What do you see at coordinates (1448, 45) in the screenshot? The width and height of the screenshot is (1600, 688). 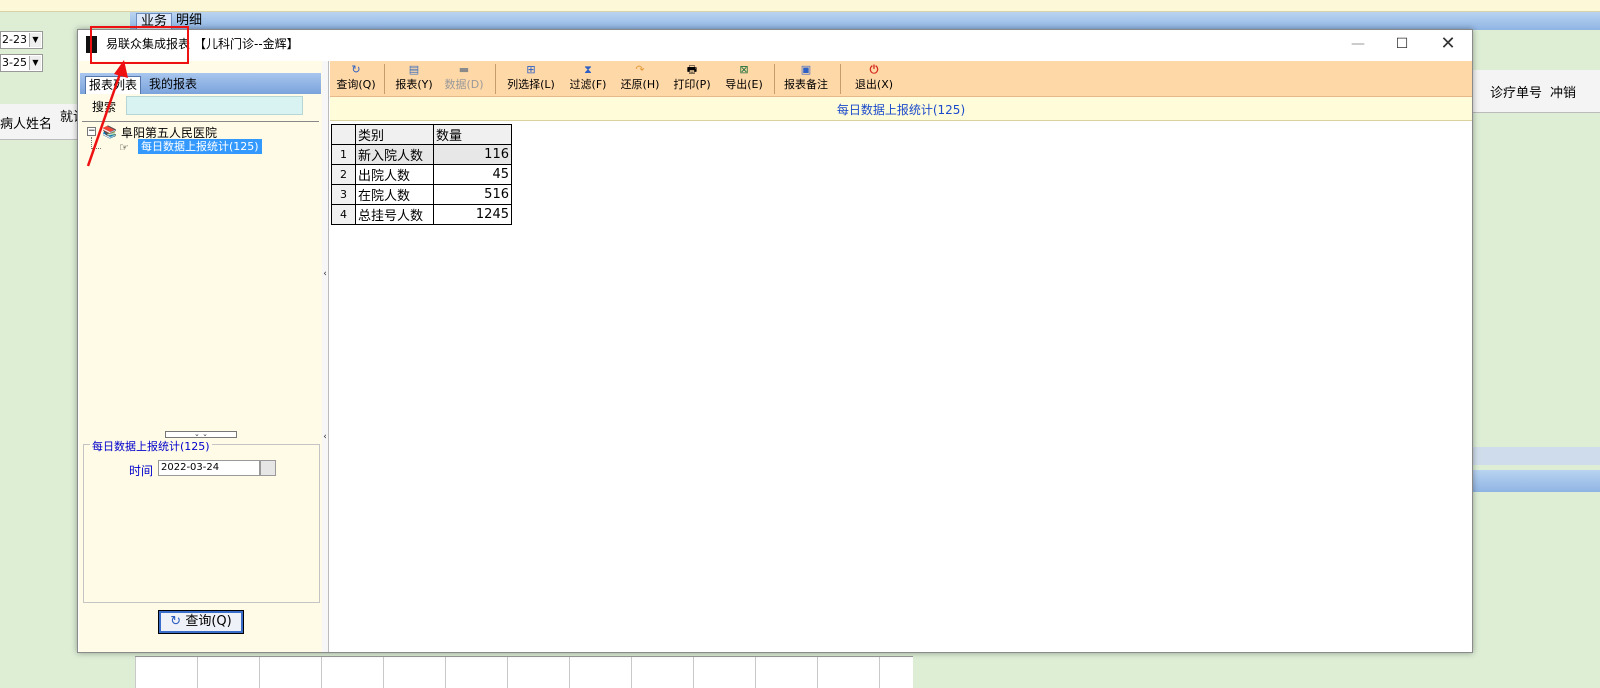 I see `close-icon: ✕` at bounding box center [1448, 45].